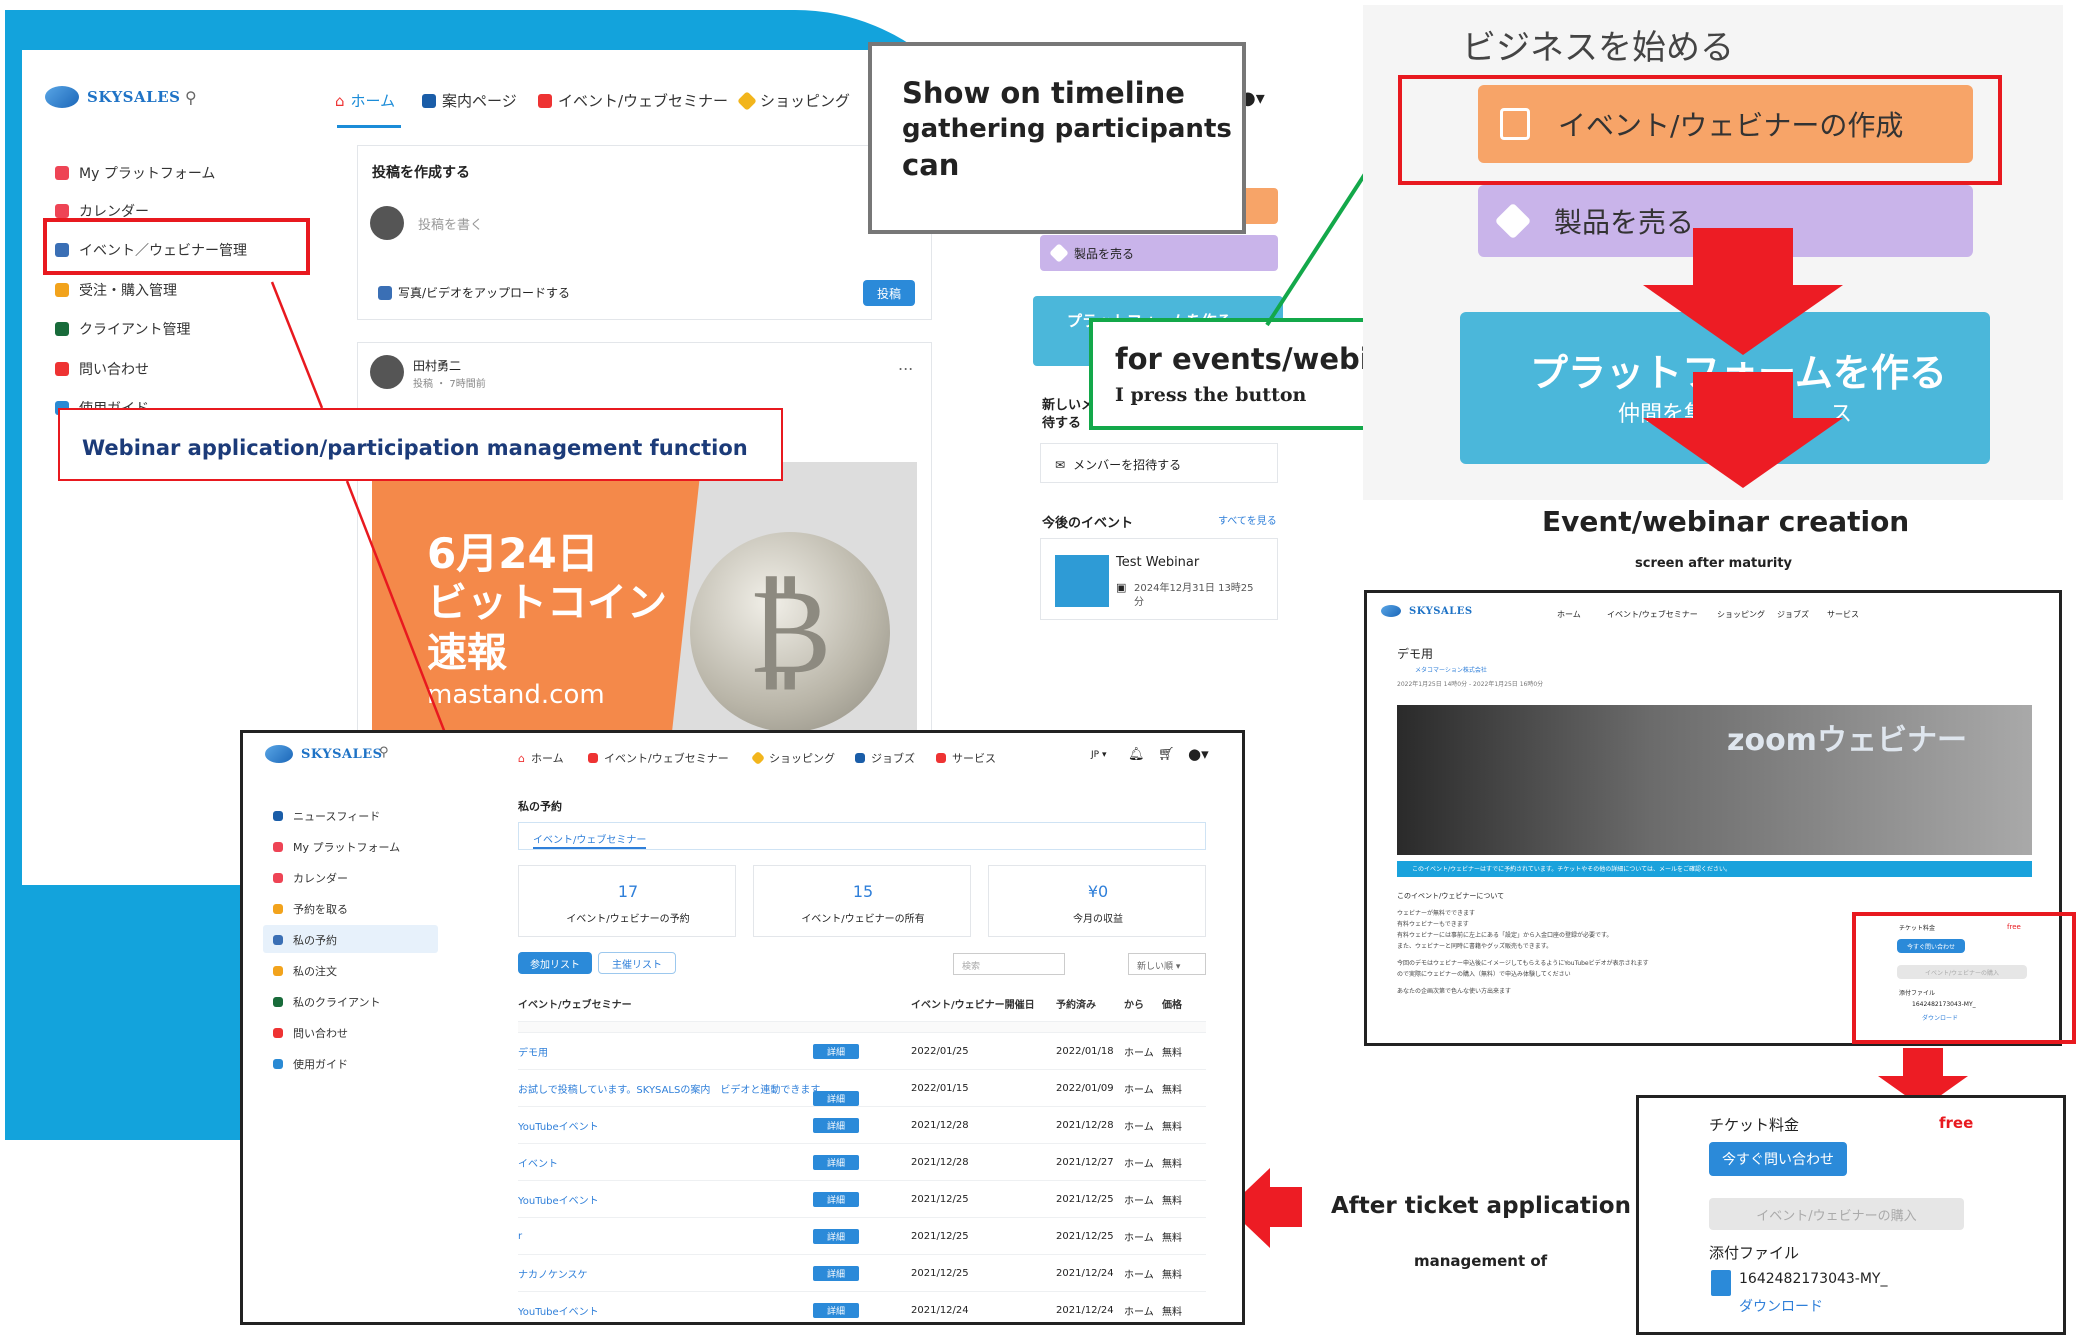 This screenshot has width=2076, height=1335. What do you see at coordinates (665, 1003) in the screenshot?
I see `col-event: イベント/ウェブセミナー` at bounding box center [665, 1003].